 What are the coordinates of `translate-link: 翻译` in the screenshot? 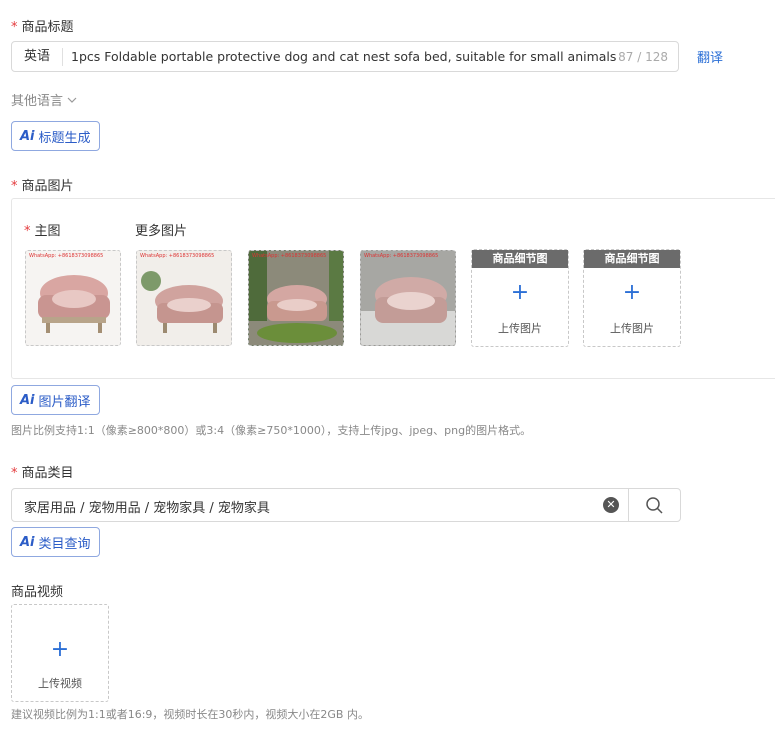 It's located at (710, 56).